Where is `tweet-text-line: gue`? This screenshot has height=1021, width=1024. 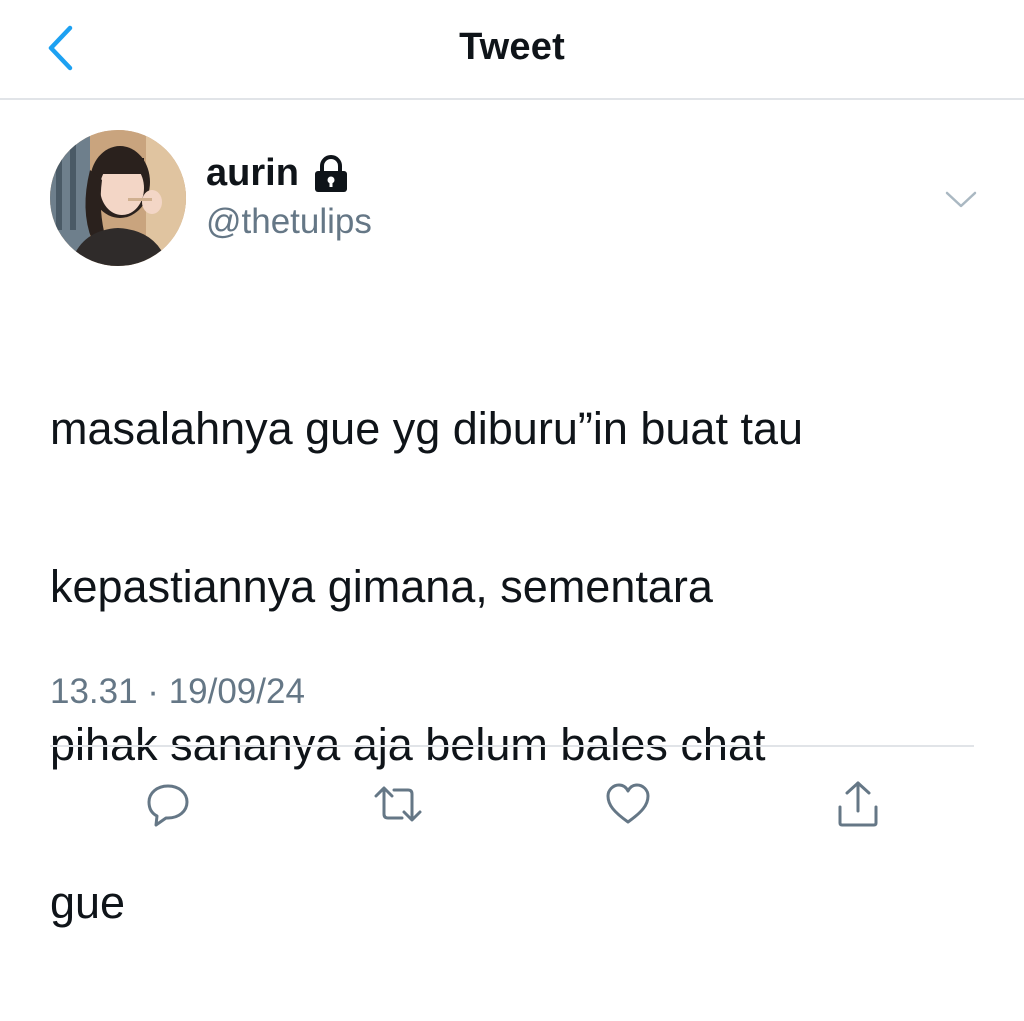 tweet-text-line: gue is located at coordinates (88, 902).